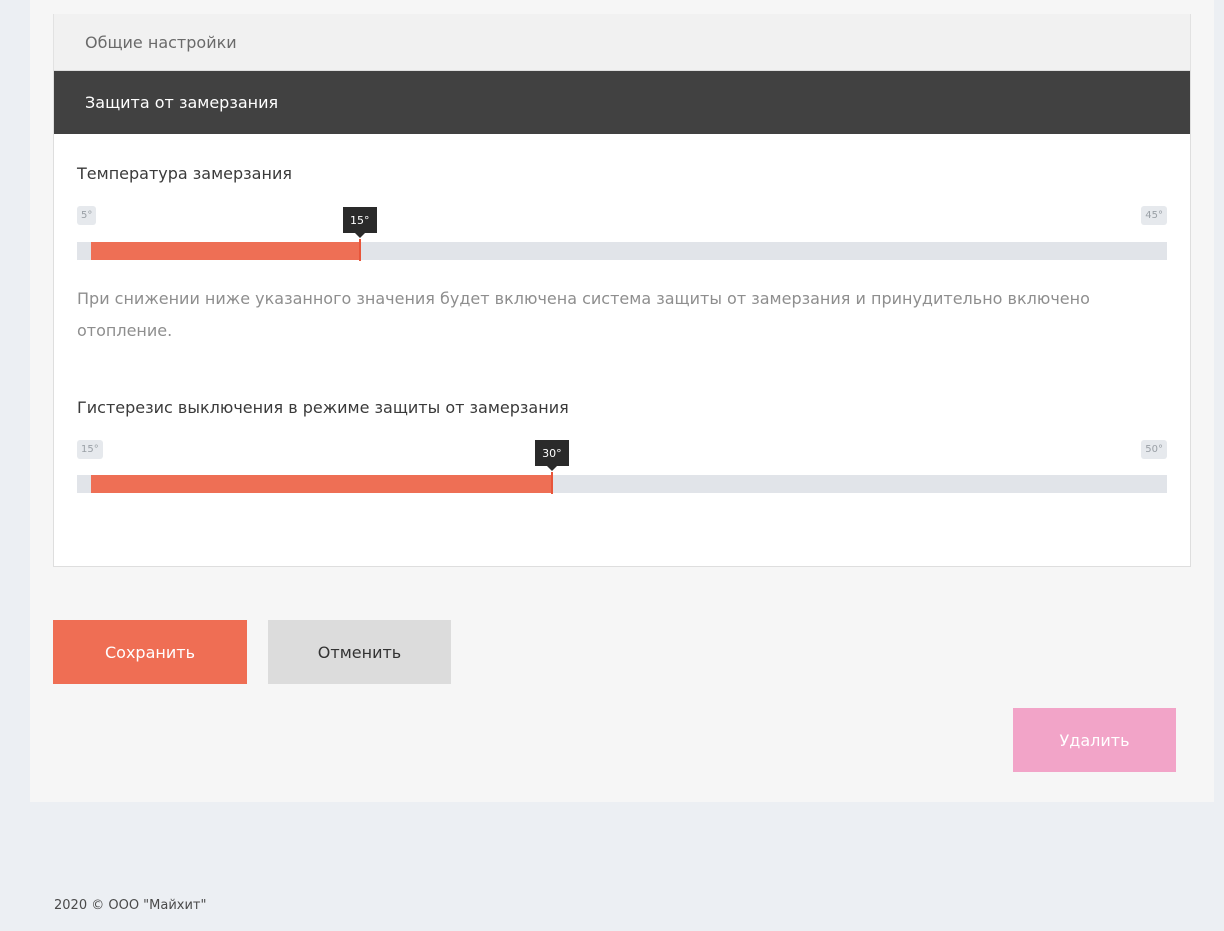  Describe the element at coordinates (622, 234) in the screenshot. I see `freeze-temp-slider: 15°` at that location.